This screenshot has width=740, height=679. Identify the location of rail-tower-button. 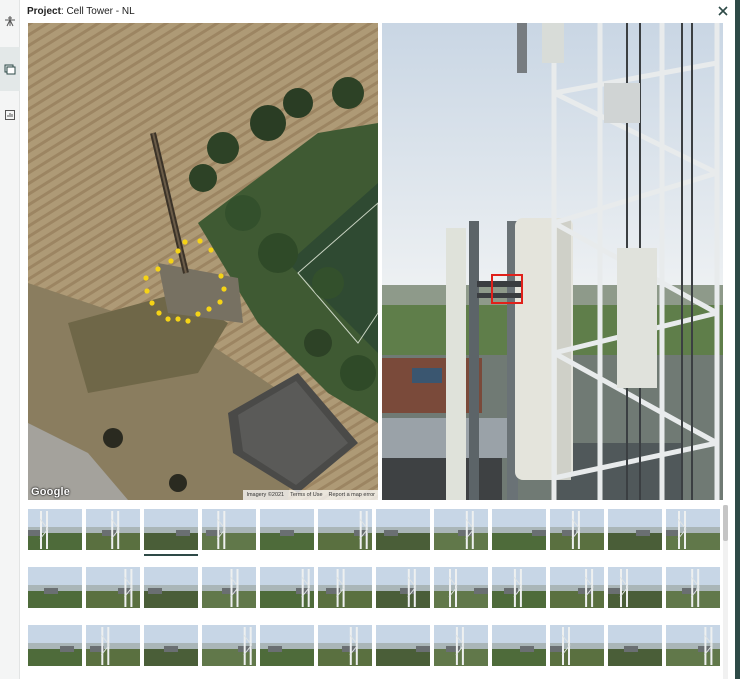
(10, 21).